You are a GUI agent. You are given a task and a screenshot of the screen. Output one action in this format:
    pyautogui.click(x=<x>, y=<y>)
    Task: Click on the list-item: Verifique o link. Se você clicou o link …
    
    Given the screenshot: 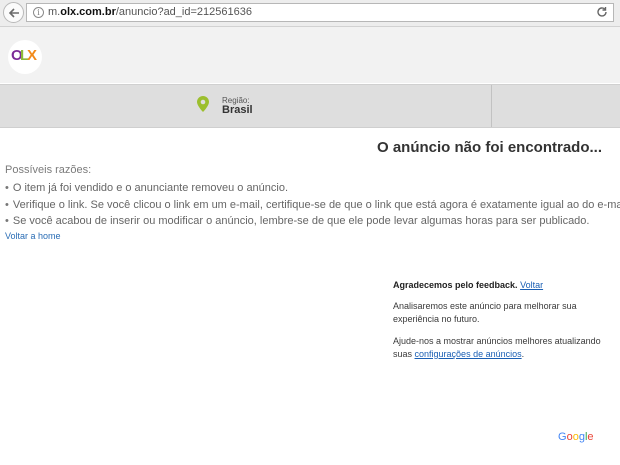 What is the action you would take?
    pyautogui.click(x=312, y=207)
    